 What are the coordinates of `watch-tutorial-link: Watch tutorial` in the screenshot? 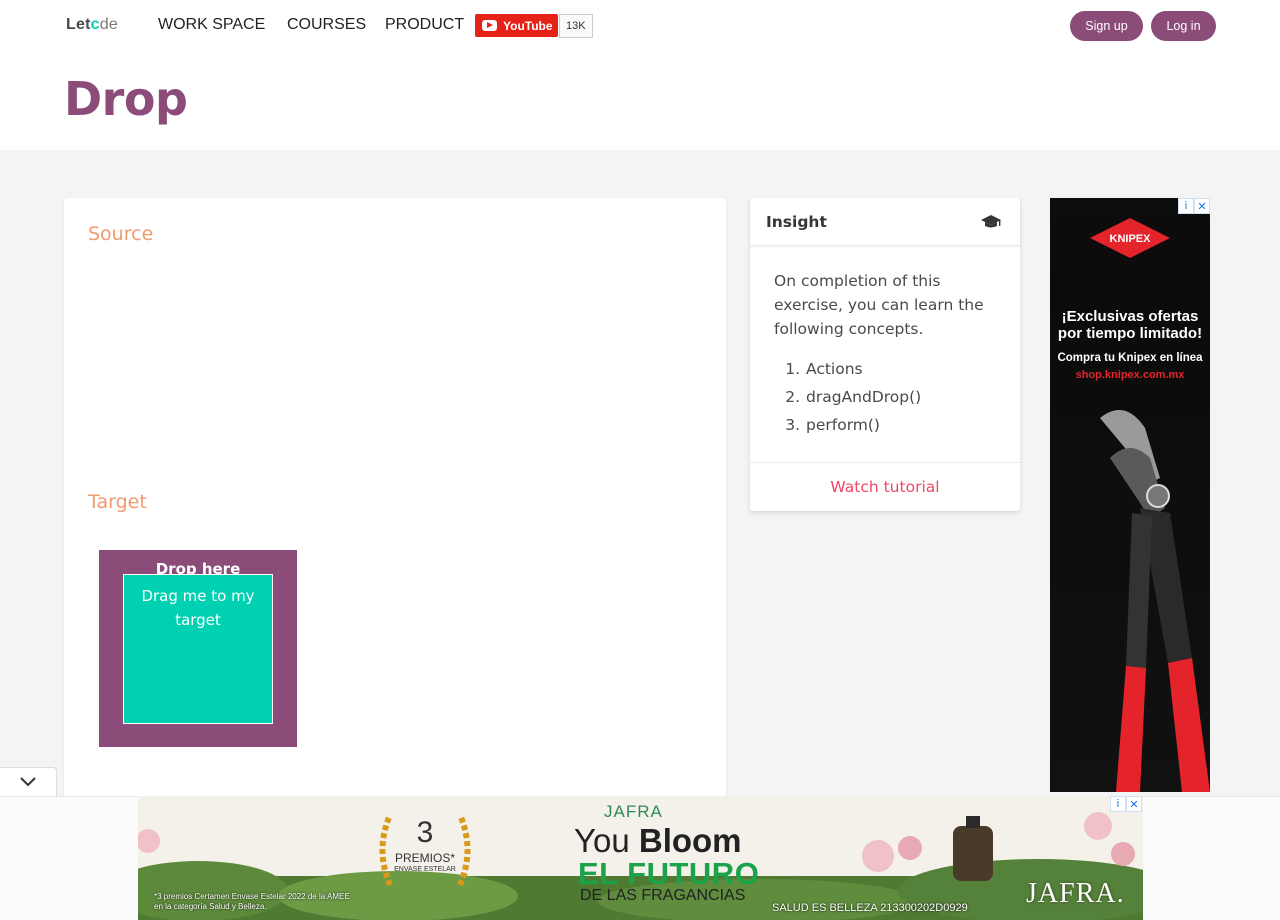 It's located at (884, 487).